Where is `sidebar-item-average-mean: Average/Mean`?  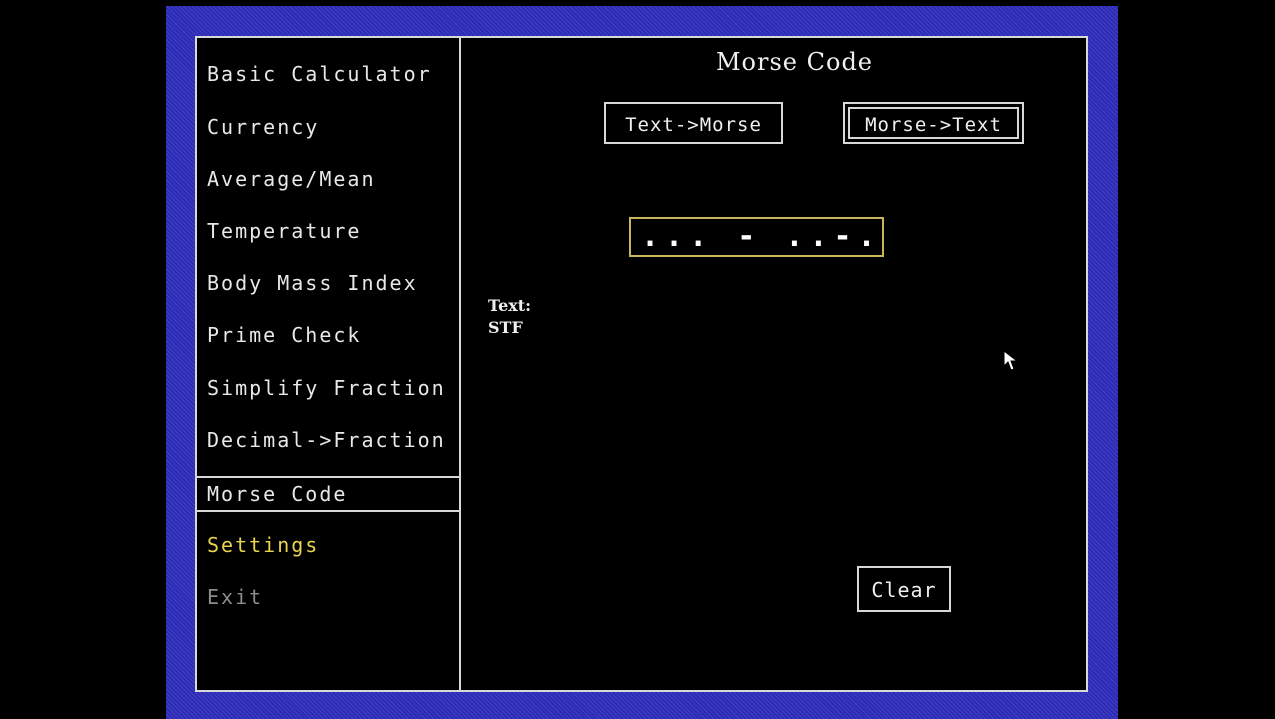
sidebar-item-average-mean: Average/Mean is located at coordinates (328, 179).